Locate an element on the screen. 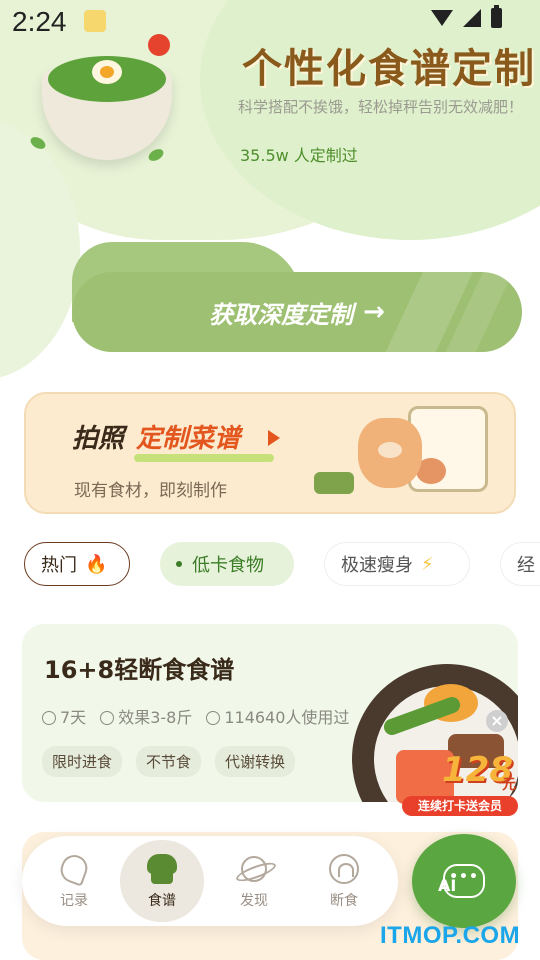 The image size is (540, 960). tab-label: 发现 is located at coordinates (254, 901).